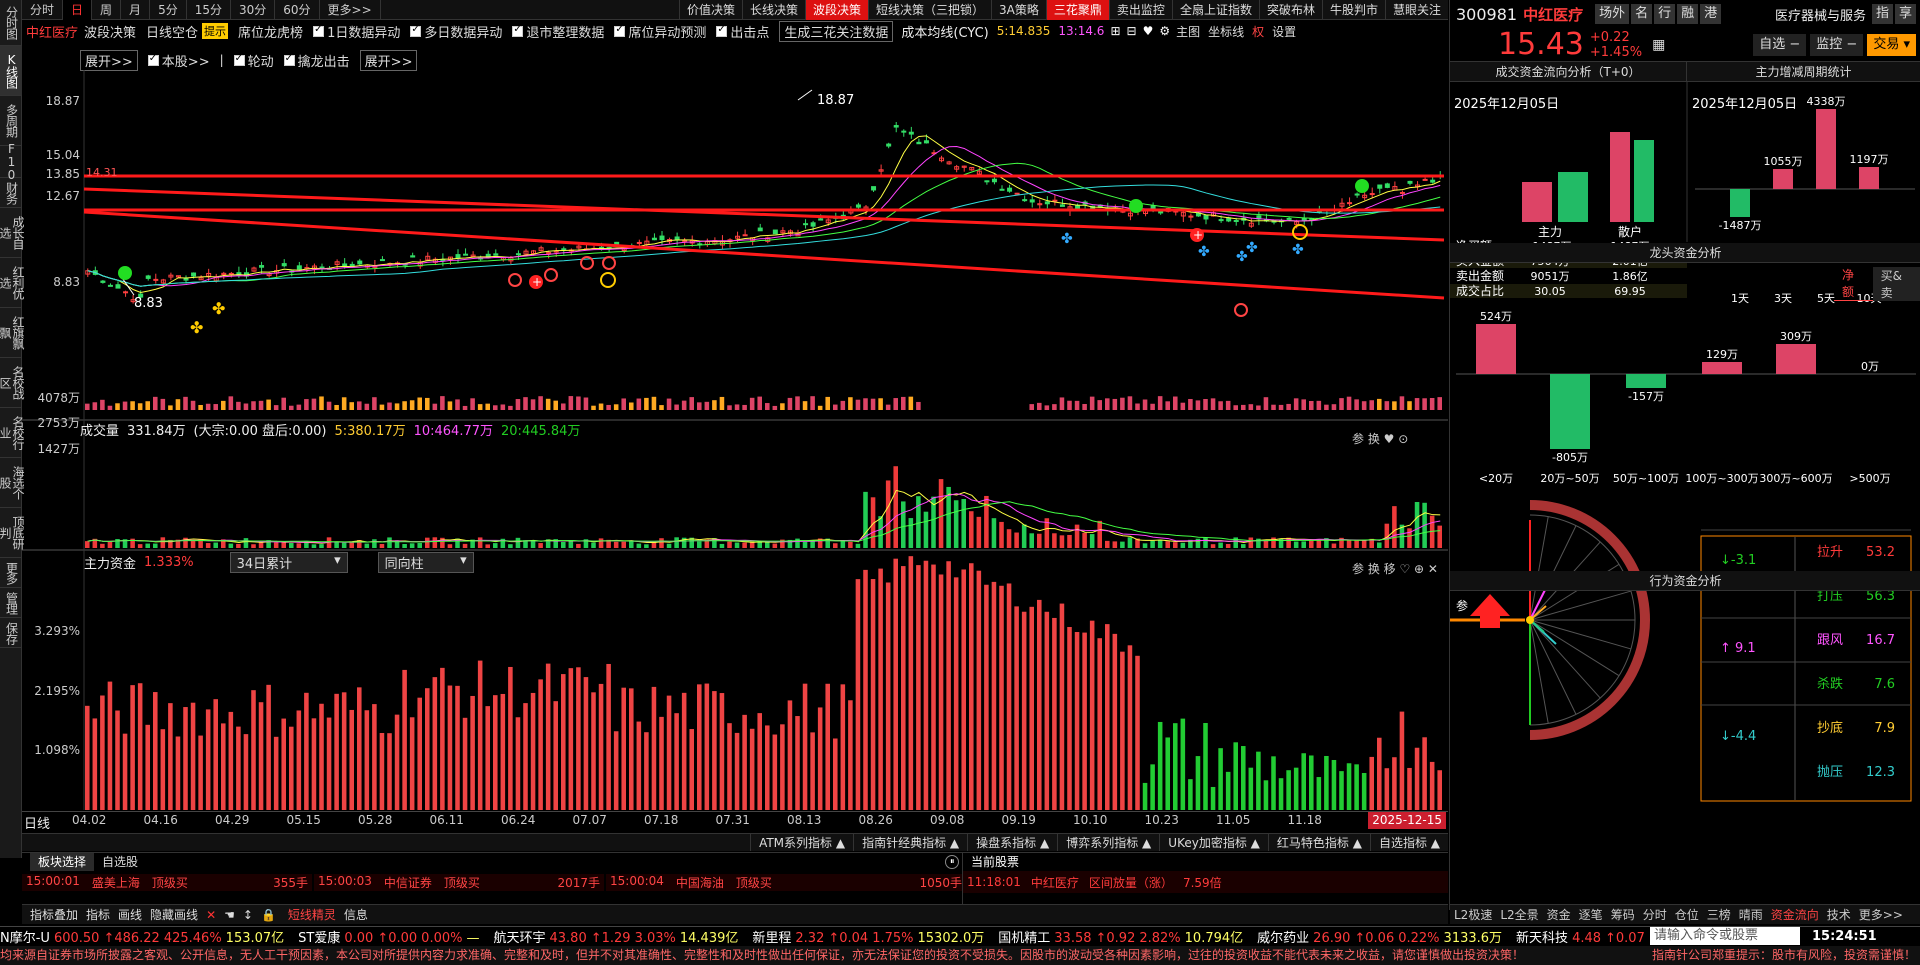 The height and width of the screenshot is (965, 1920). I want to click on function-tab-4: 3A策略, so click(1018, 10).